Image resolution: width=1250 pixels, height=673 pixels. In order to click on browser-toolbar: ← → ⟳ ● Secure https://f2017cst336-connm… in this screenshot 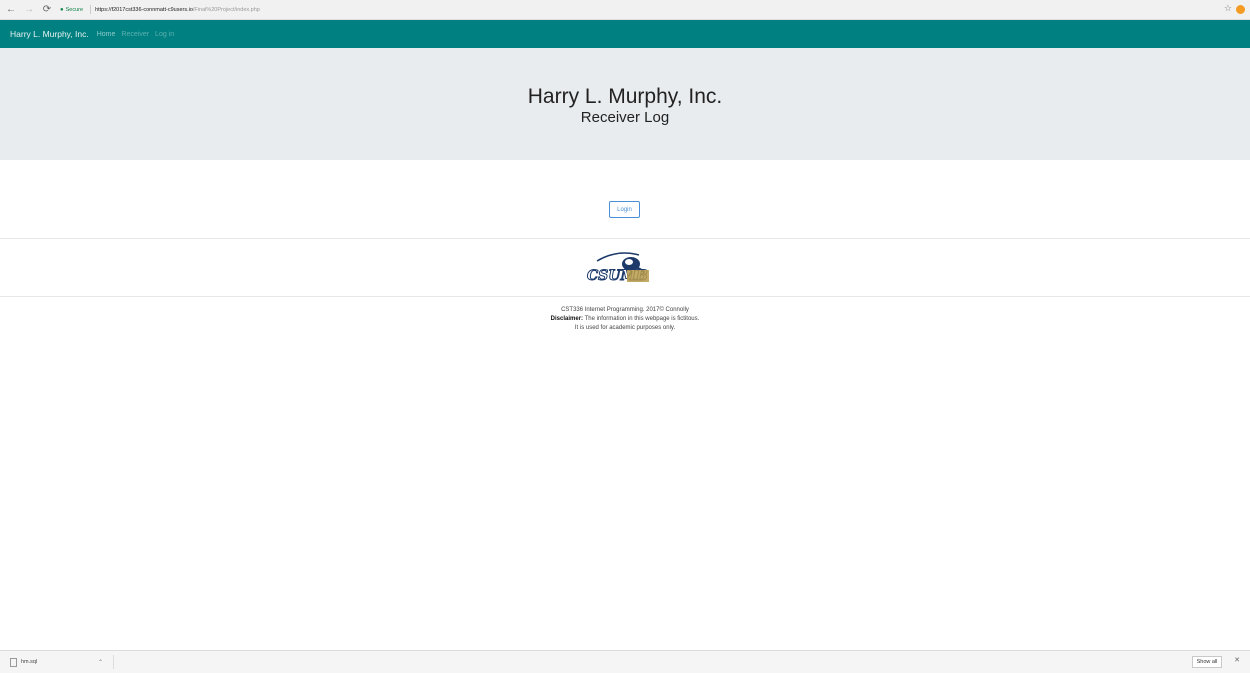, I will do `click(625, 10)`.